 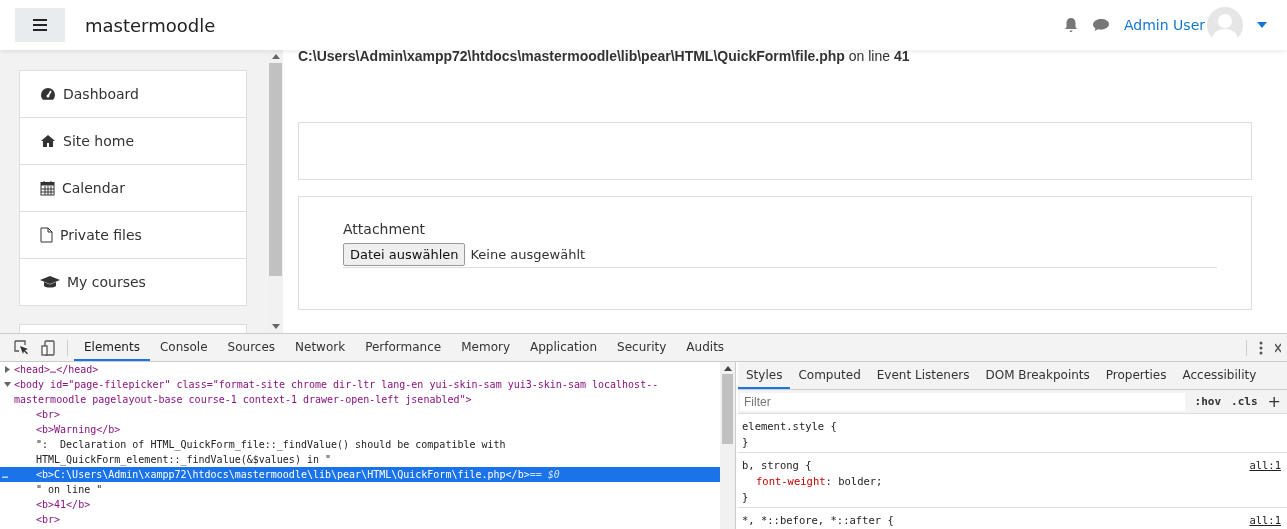 I want to click on chat-icon, so click(x=1101, y=25).